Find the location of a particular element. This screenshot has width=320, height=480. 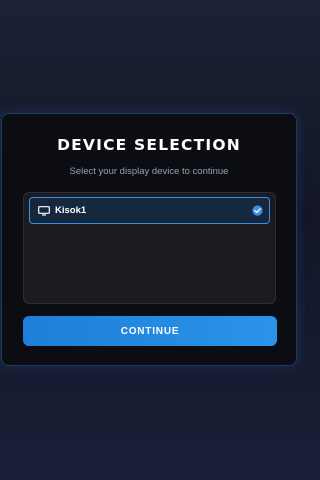

continue-button: CONTINUE is located at coordinates (150, 331).